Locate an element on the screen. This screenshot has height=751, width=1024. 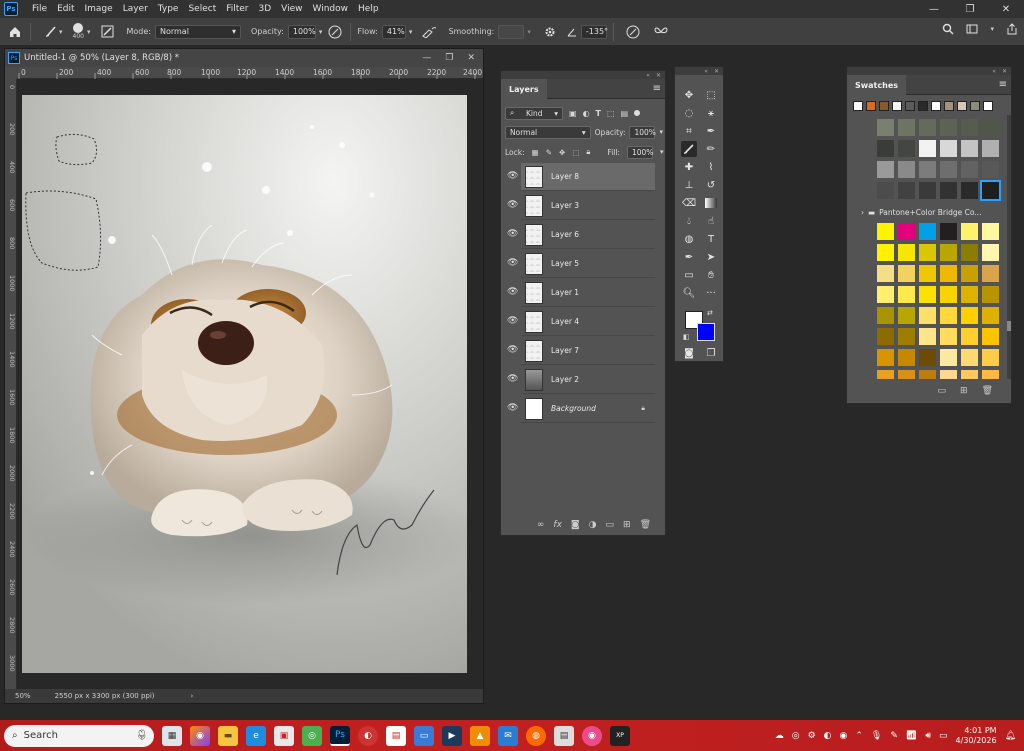
settings-tray-icon: ⚙ is located at coordinates (812, 736).